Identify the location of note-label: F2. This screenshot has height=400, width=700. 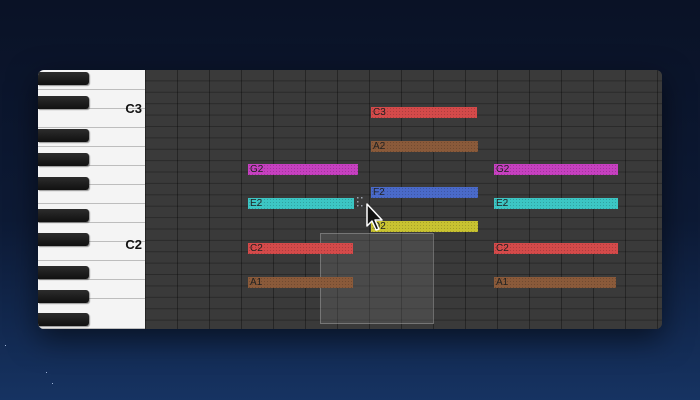
(379, 192).